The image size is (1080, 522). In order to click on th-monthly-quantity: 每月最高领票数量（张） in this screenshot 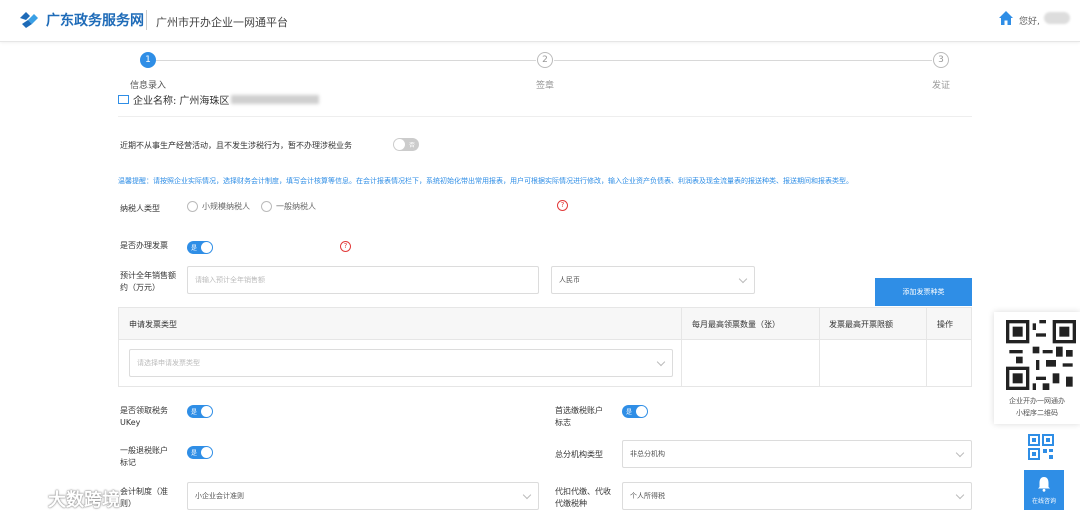, I will do `click(736, 324)`.